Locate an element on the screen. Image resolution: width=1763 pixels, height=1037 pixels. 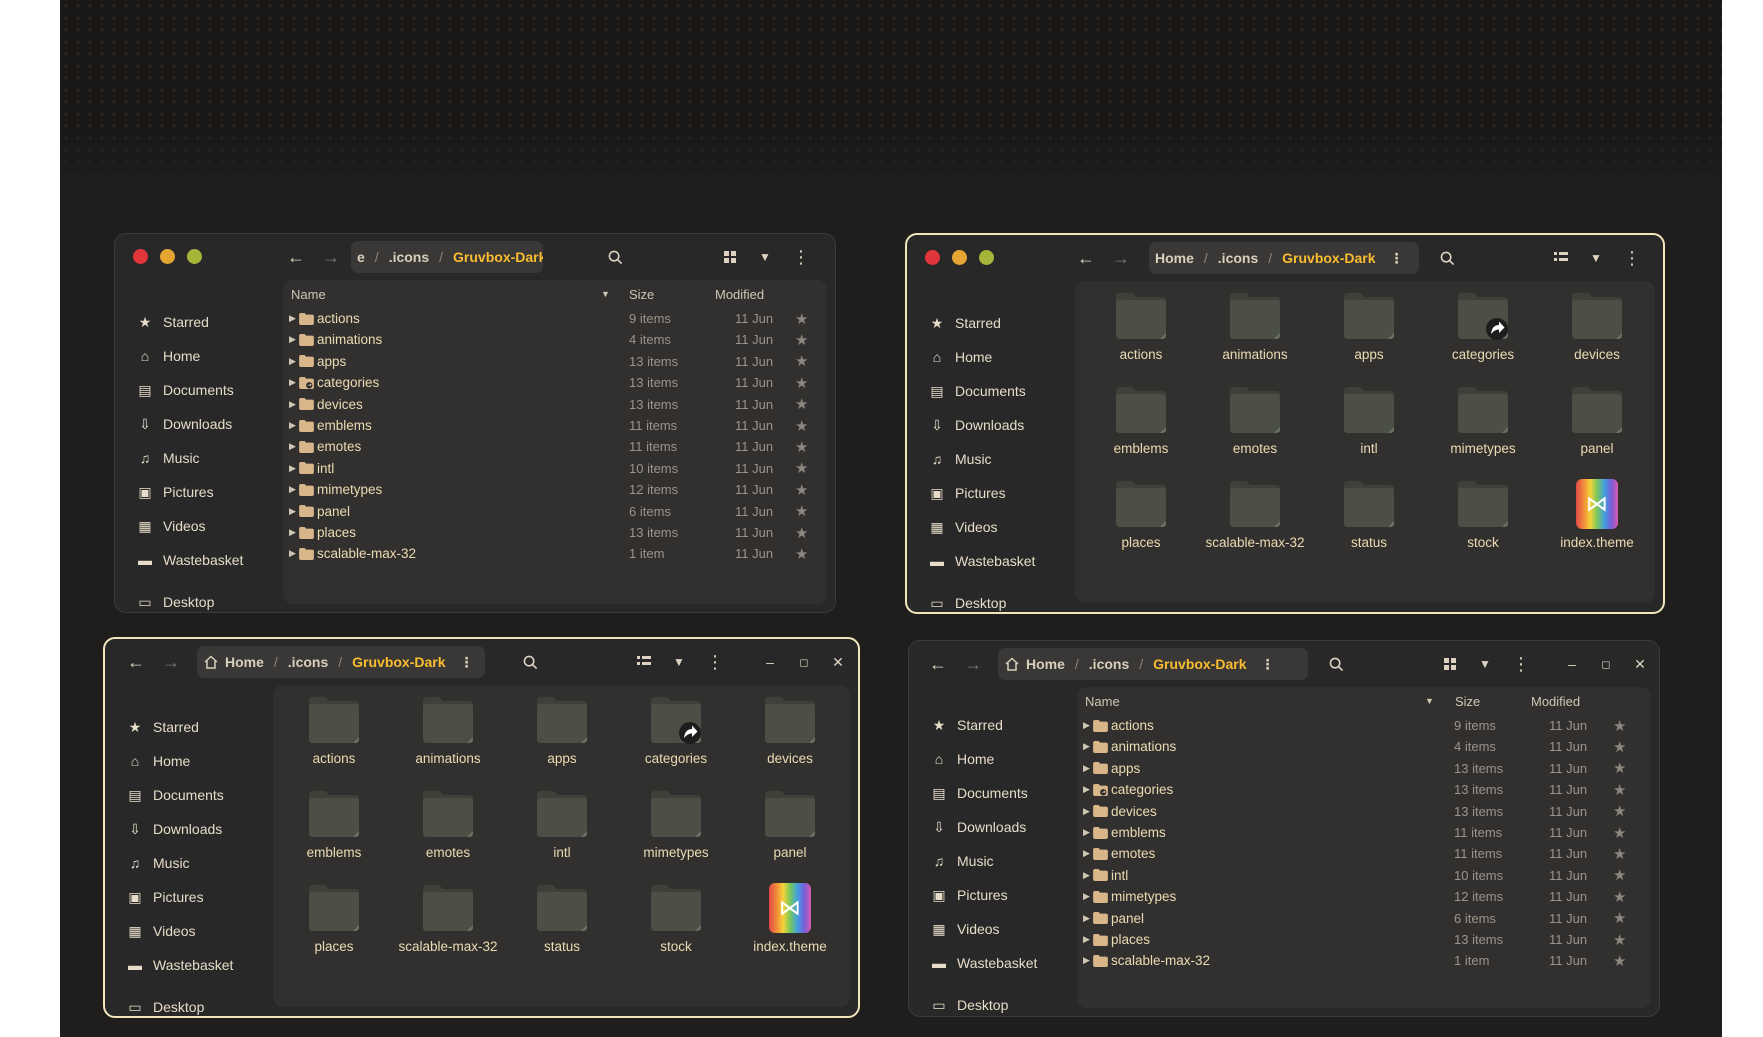
list-row-emblems: ▶ emblems 11 items 11 Jun ★ is located at coordinates (1364, 832).